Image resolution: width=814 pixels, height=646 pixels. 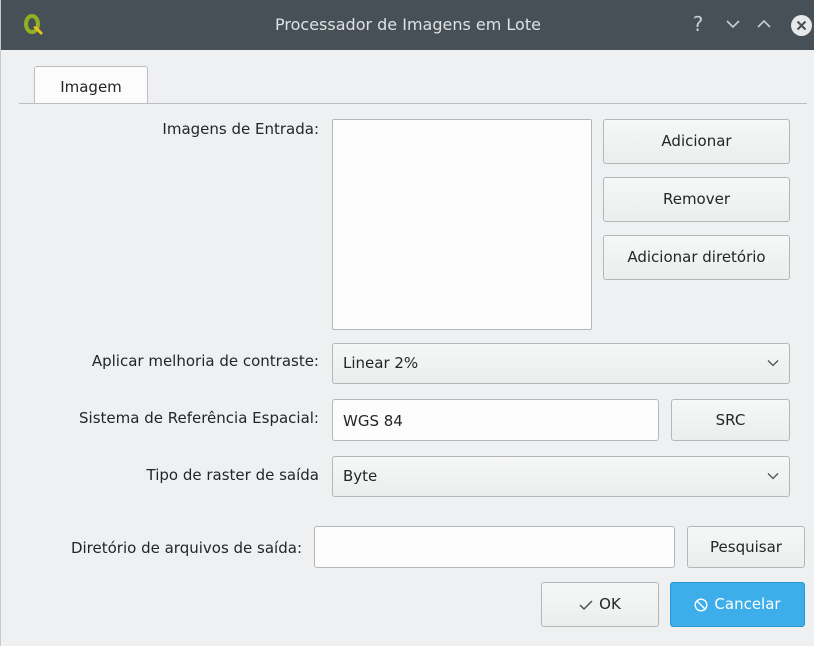 What do you see at coordinates (494, 547) in the screenshot?
I see `output-dir-field` at bounding box center [494, 547].